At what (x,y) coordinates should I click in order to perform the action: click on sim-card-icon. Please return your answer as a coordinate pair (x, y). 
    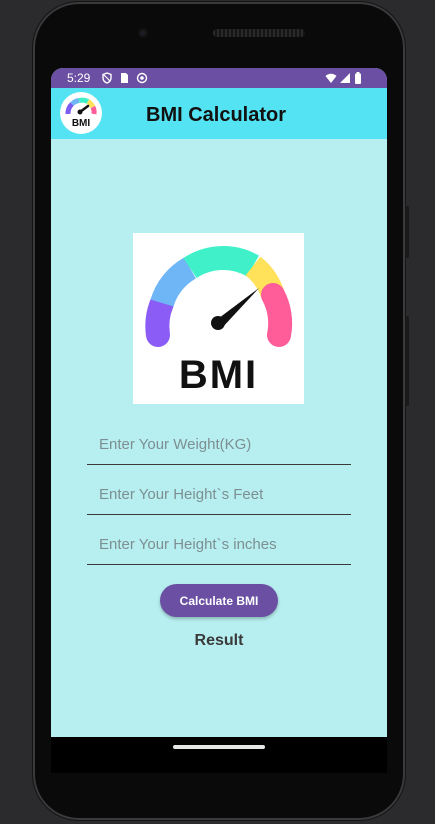
    Looking at the image, I should click on (124, 78).